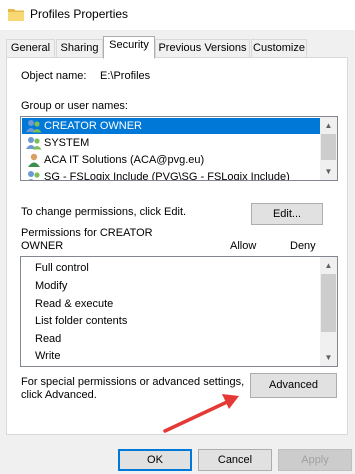  I want to click on change-permissions-text: To change permissions, click Edit., so click(104, 212).